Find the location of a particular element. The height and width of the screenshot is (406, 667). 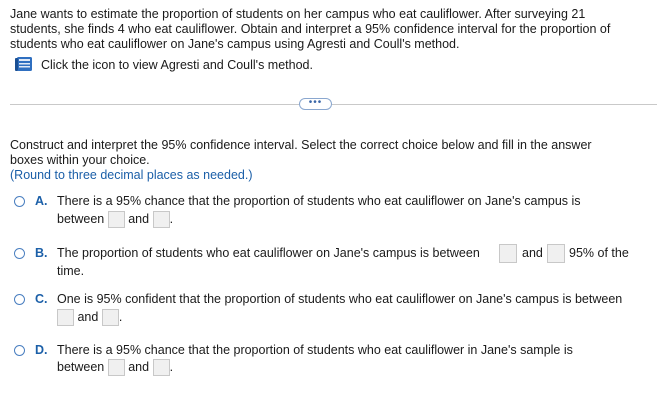

choice-c-and: and is located at coordinates (88, 317).